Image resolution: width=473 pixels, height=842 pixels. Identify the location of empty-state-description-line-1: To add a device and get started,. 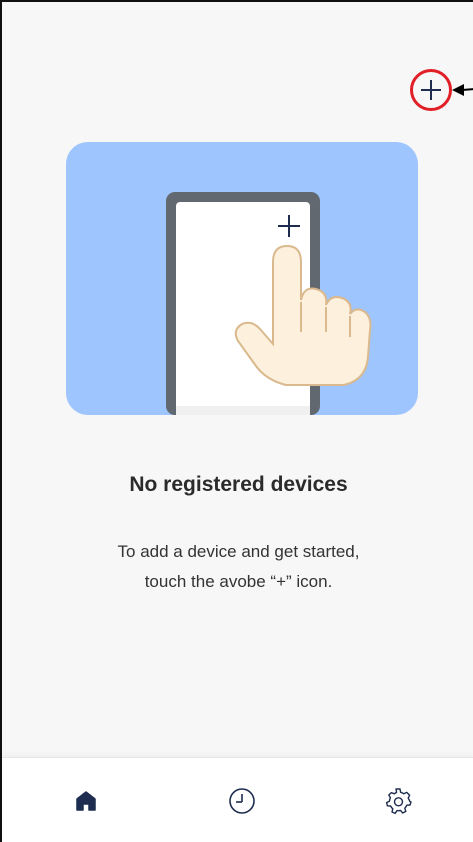
(238, 551).